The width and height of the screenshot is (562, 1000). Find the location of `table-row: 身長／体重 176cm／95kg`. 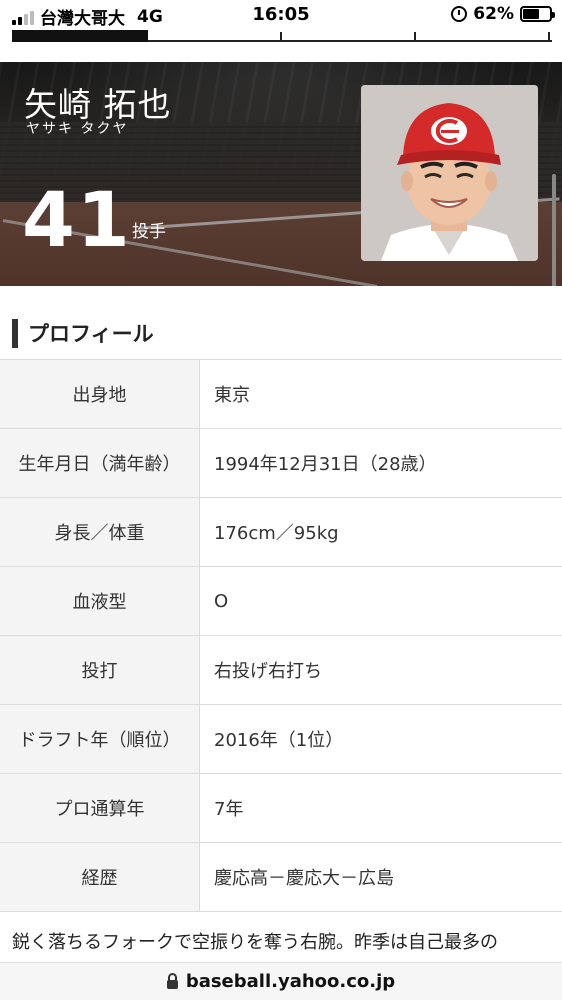

table-row: 身長／体重 176cm／95kg is located at coordinates (281, 532).